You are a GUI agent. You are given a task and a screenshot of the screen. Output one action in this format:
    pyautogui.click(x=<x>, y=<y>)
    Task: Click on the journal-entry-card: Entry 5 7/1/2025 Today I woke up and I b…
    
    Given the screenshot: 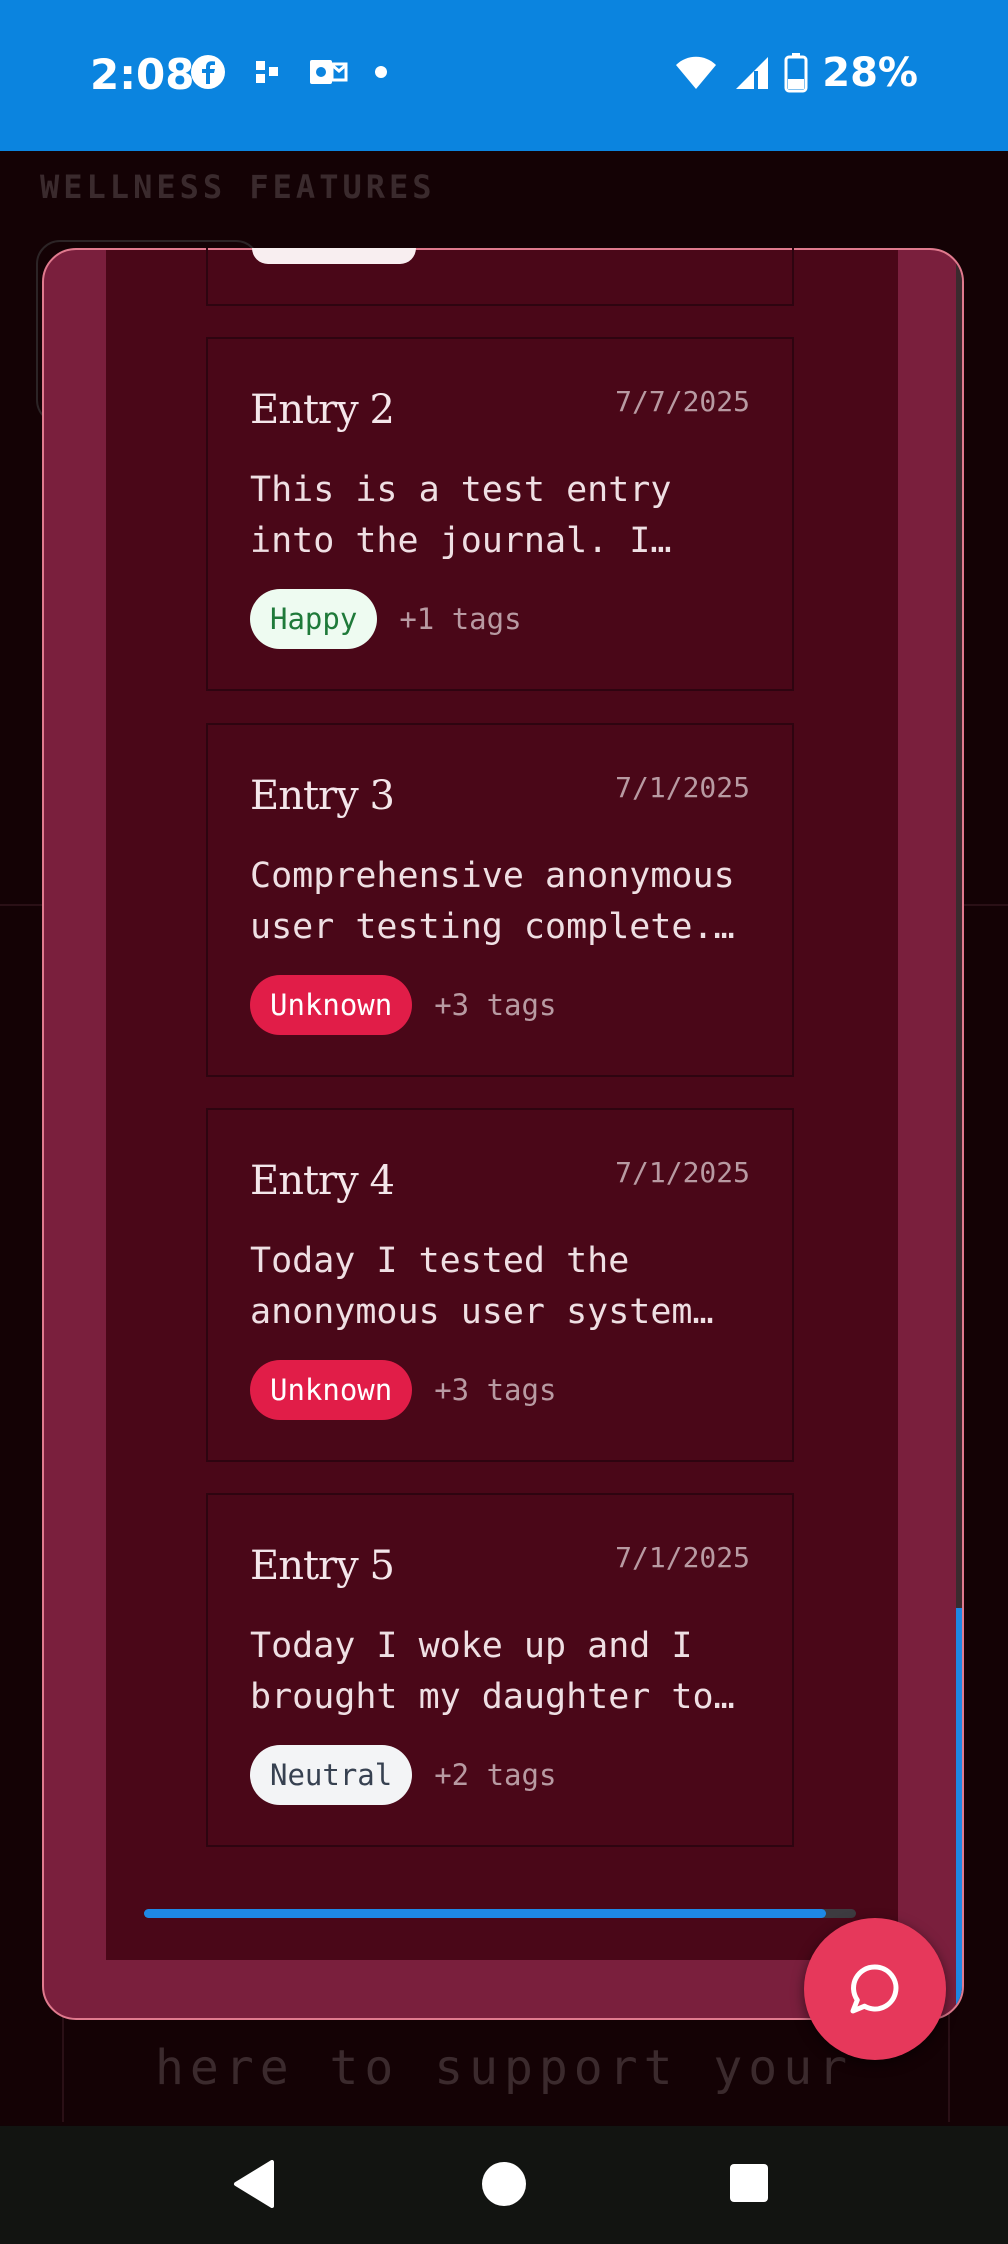 What is the action you would take?
    pyautogui.click(x=500, y=1670)
    